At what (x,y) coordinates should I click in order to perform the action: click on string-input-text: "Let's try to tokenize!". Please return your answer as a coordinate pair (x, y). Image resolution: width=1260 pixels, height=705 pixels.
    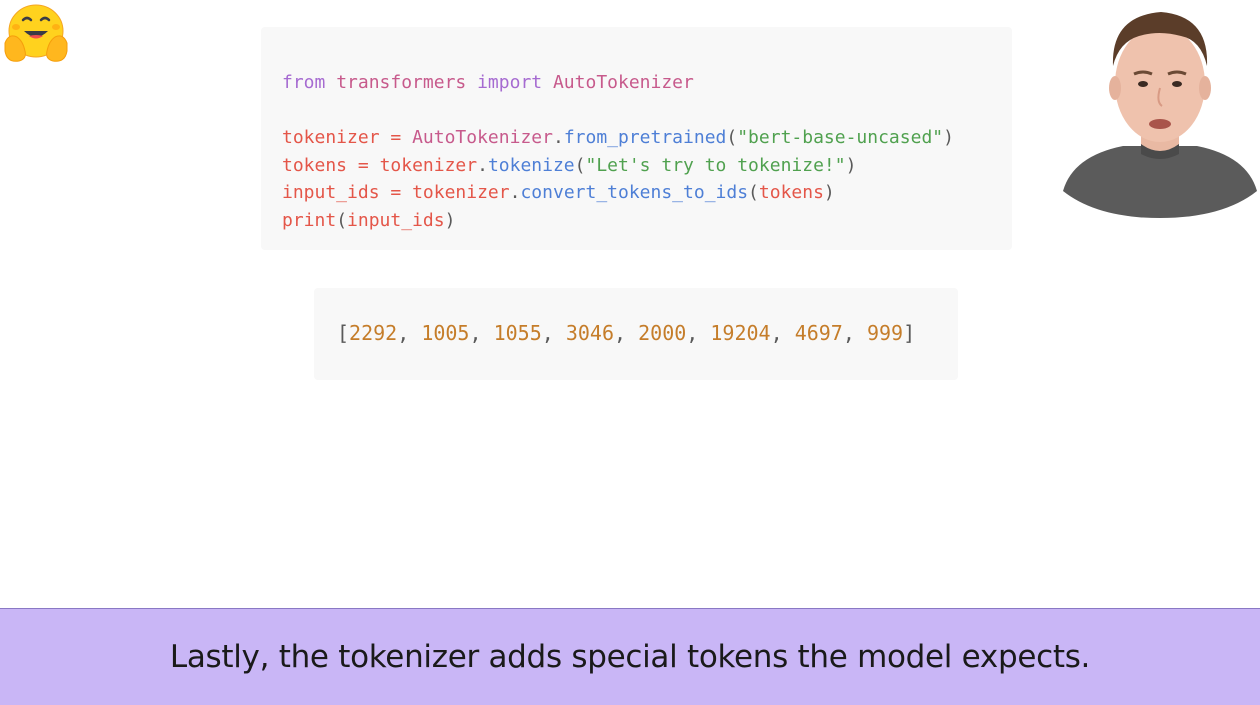
    Looking at the image, I should click on (715, 165).